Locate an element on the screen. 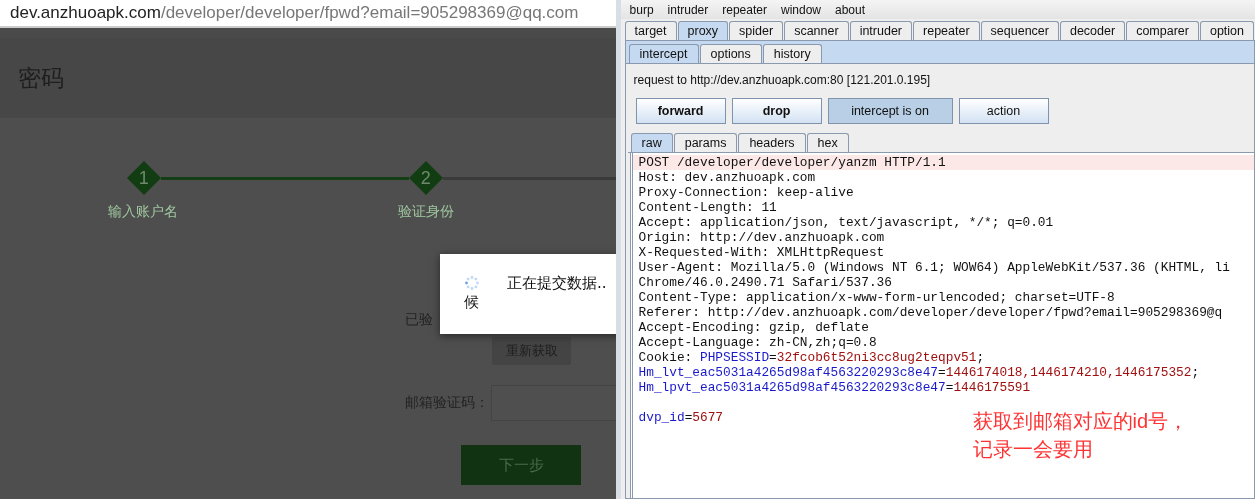 The image size is (1255, 499). request-line: Hm_lpvt_eac5031a4265d98af4563220293c8e47=1446175591 is located at coordinates (834, 387).